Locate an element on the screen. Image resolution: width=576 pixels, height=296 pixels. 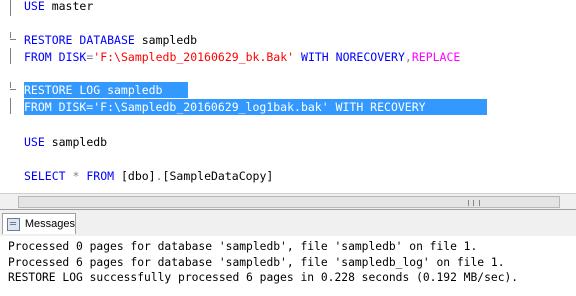
code-token: master is located at coordinates (69, 6).